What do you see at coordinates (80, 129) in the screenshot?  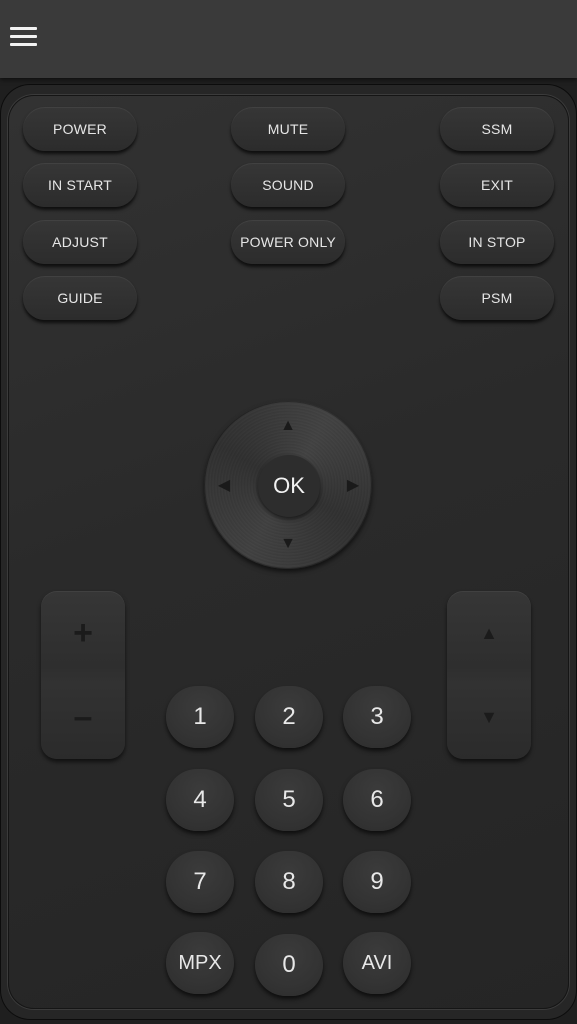 I see `power-button: POWER` at bounding box center [80, 129].